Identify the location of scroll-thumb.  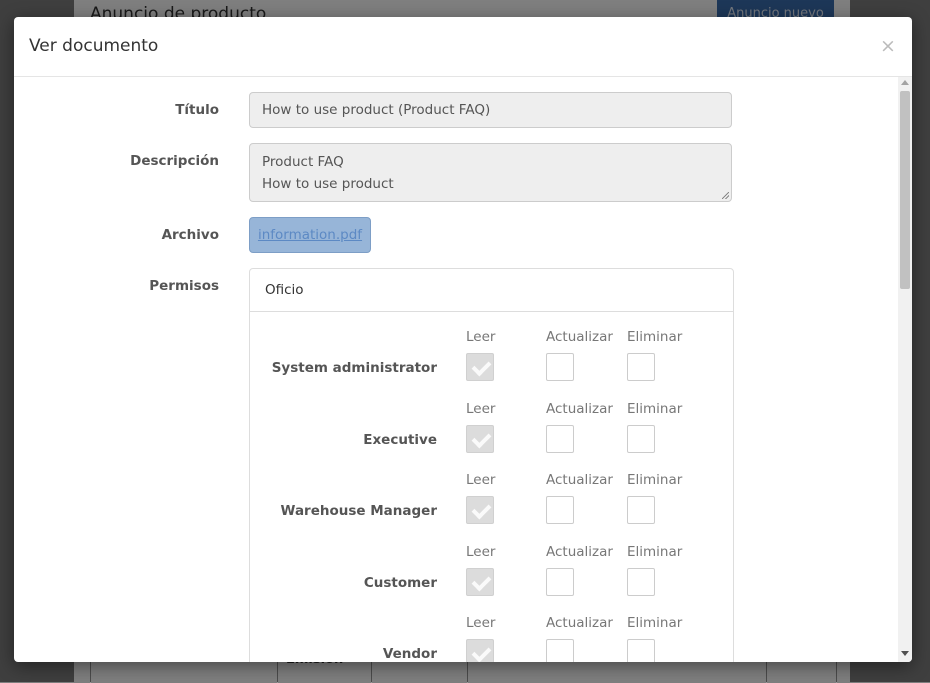
(905, 190).